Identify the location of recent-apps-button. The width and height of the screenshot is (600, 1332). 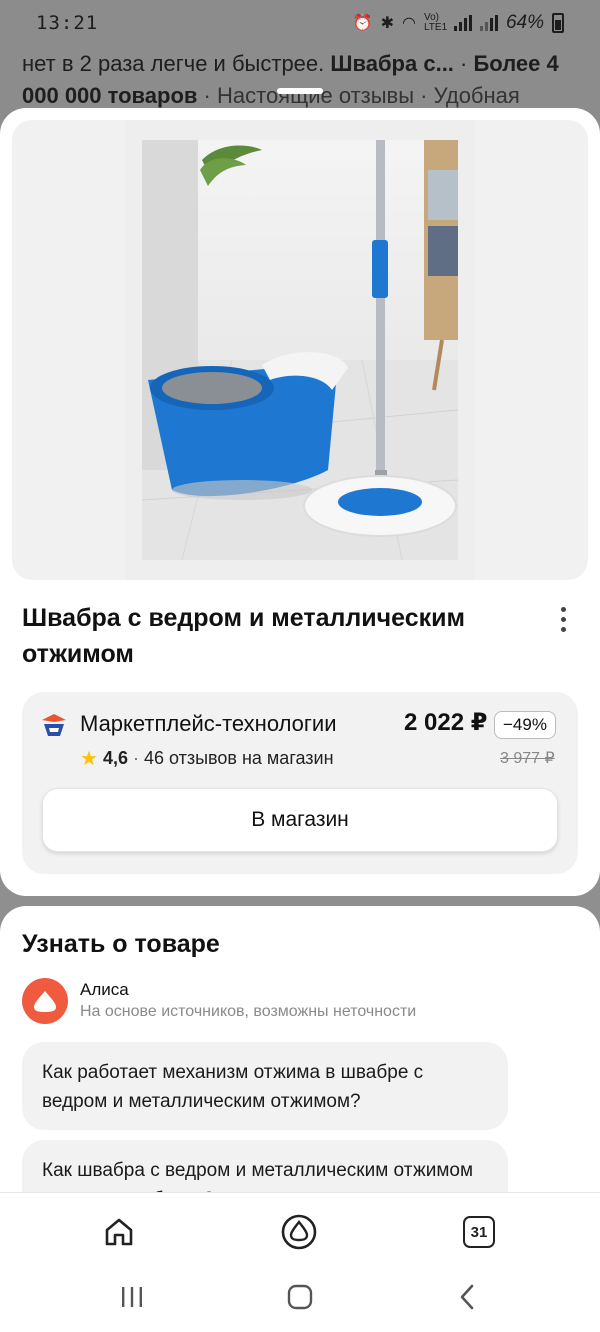
(132, 1297).